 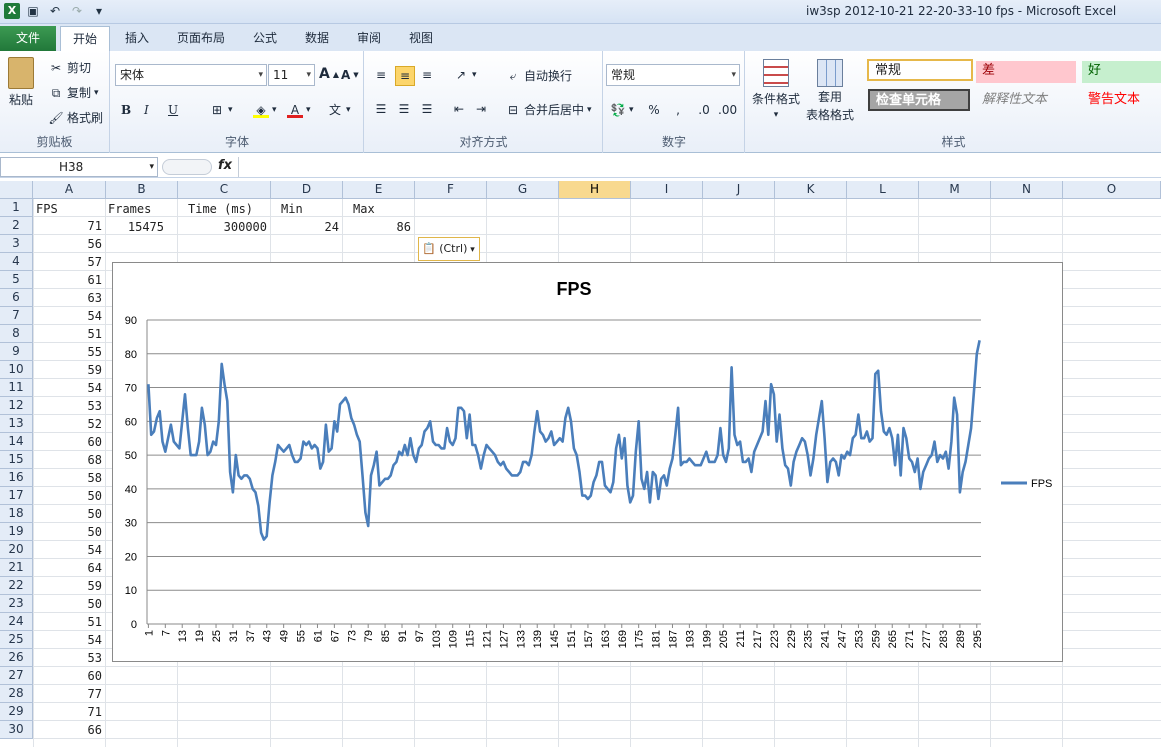 I want to click on style-explanatory: 解释性文本, so click(x=1026, y=101).